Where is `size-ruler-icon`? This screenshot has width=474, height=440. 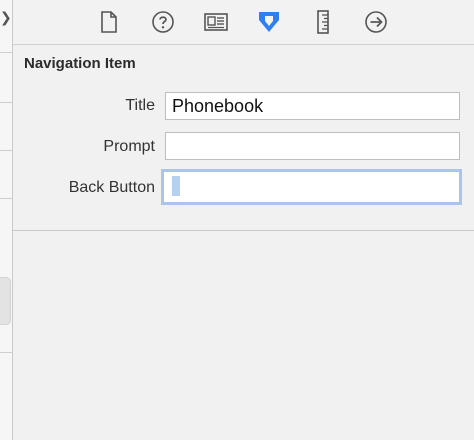
size-ruler-icon is located at coordinates (323, 22).